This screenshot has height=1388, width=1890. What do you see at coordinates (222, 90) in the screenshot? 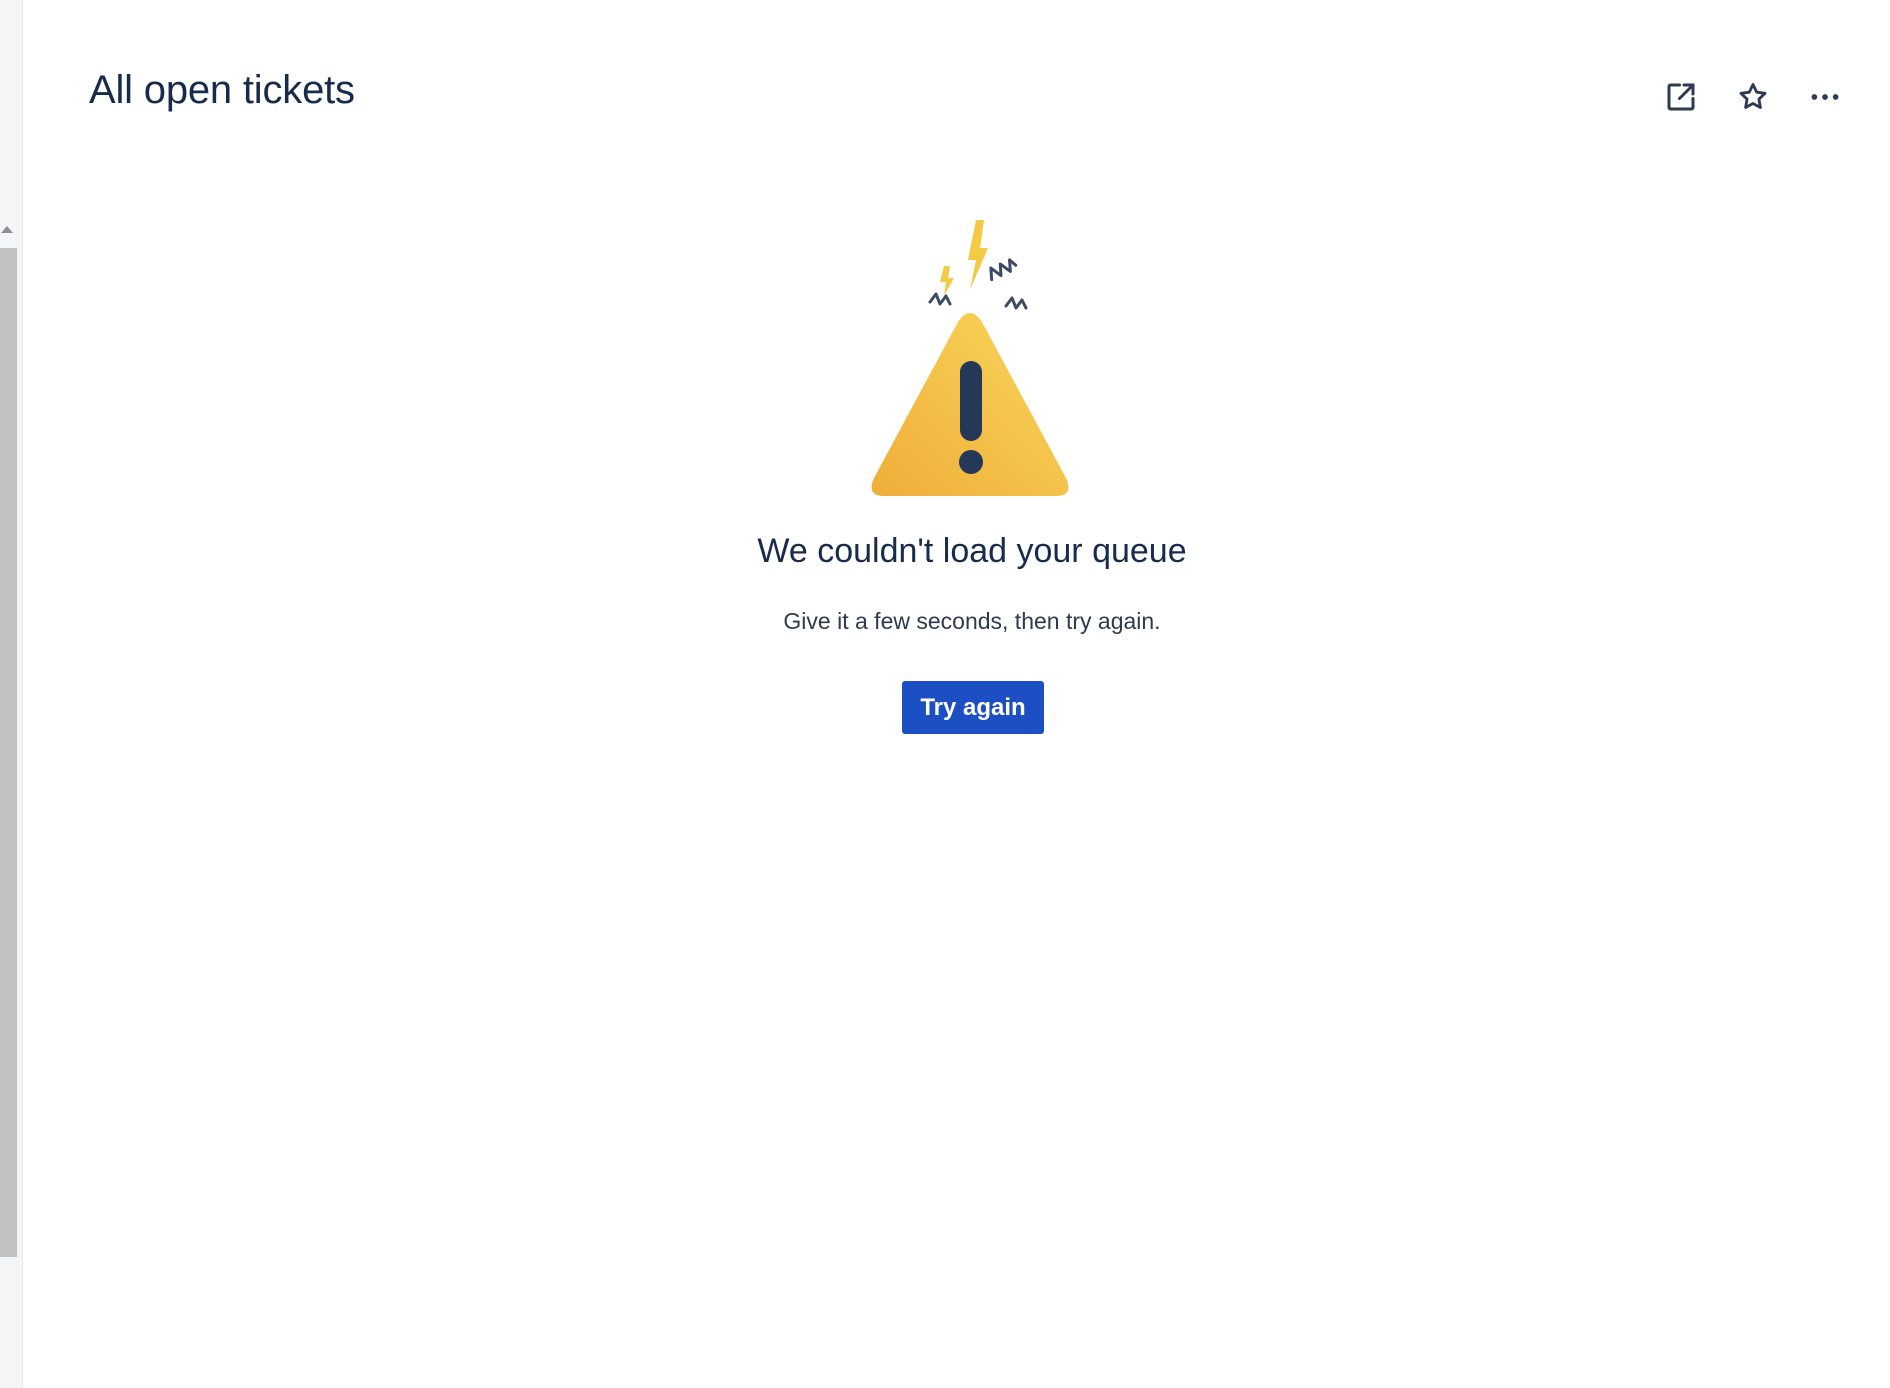
I see `page-title: All open tickets` at bounding box center [222, 90].